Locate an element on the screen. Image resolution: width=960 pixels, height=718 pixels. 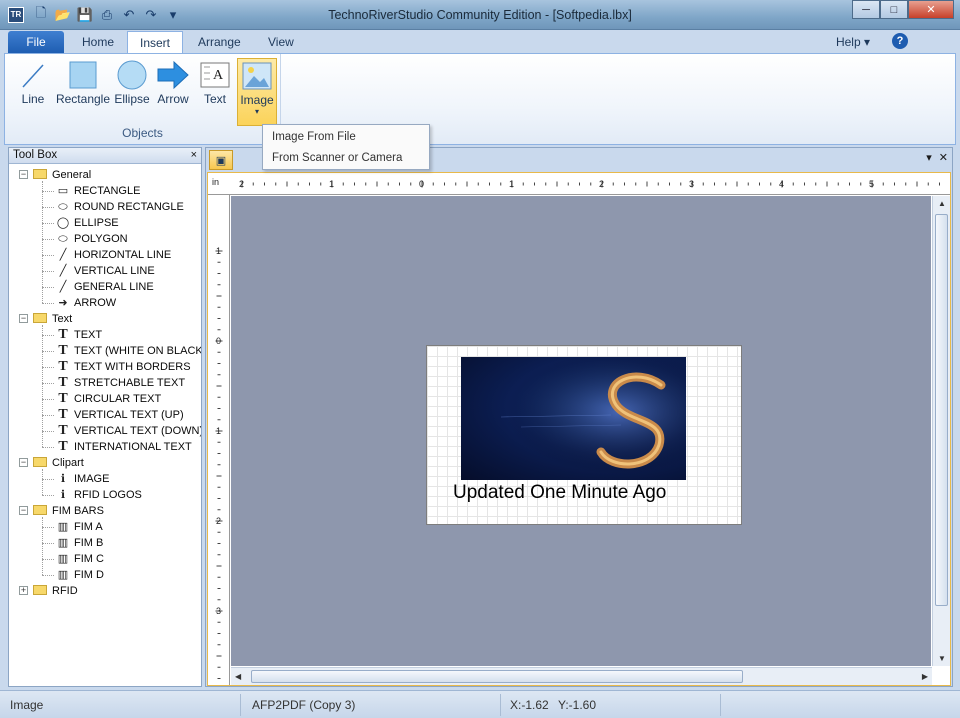
arrow-button: Arrow is located at coordinates (173, 87).